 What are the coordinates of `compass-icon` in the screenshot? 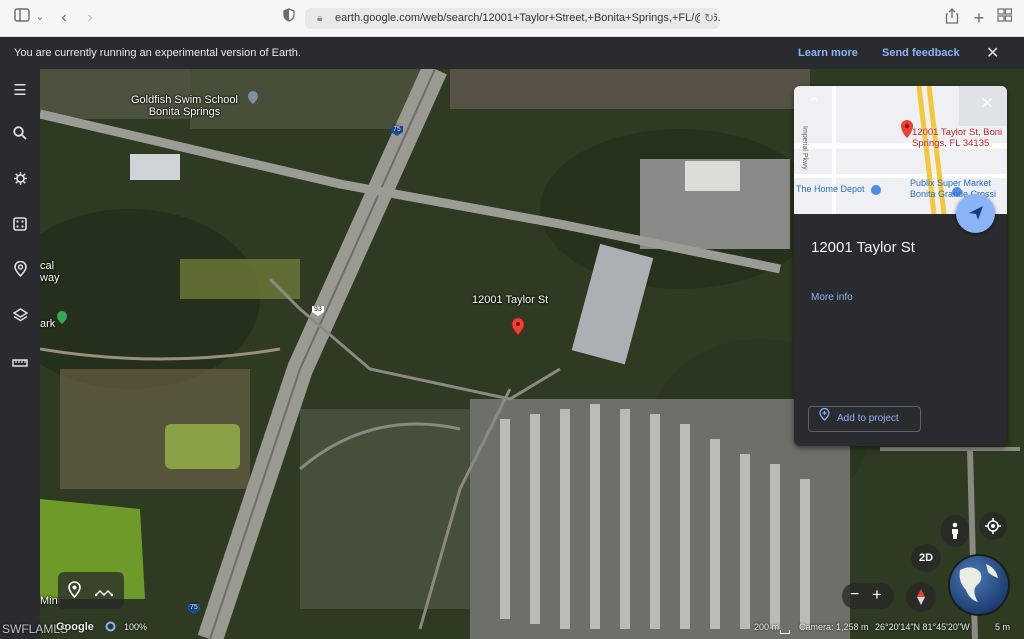 It's located at (921, 597).